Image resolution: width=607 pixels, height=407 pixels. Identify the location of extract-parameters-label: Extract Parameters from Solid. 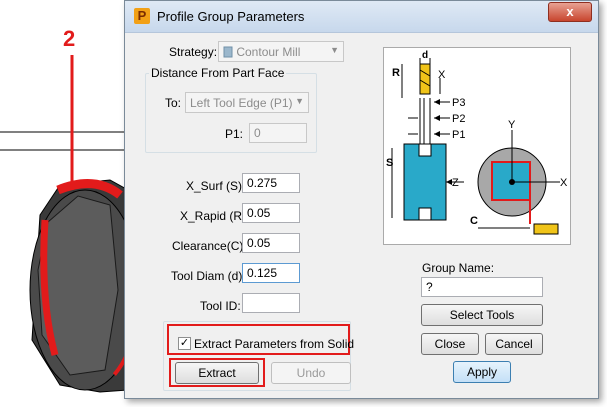
(274, 344).